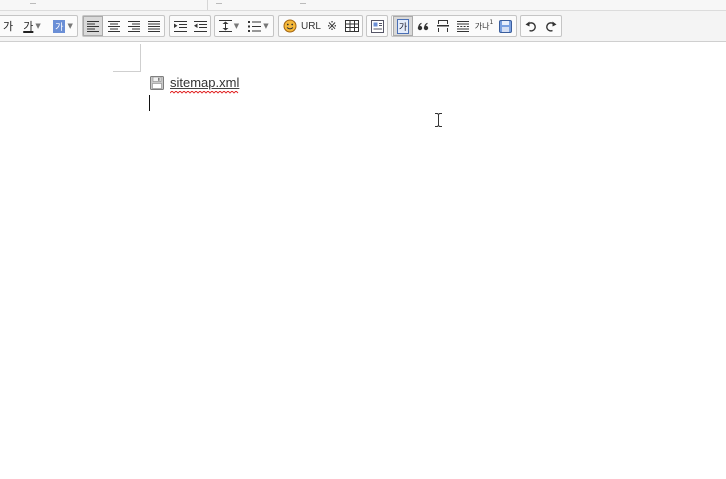 The width and height of the screenshot is (726, 479). Describe the element at coordinates (491, 22) in the screenshot. I see `superscript-mark: 1` at that location.